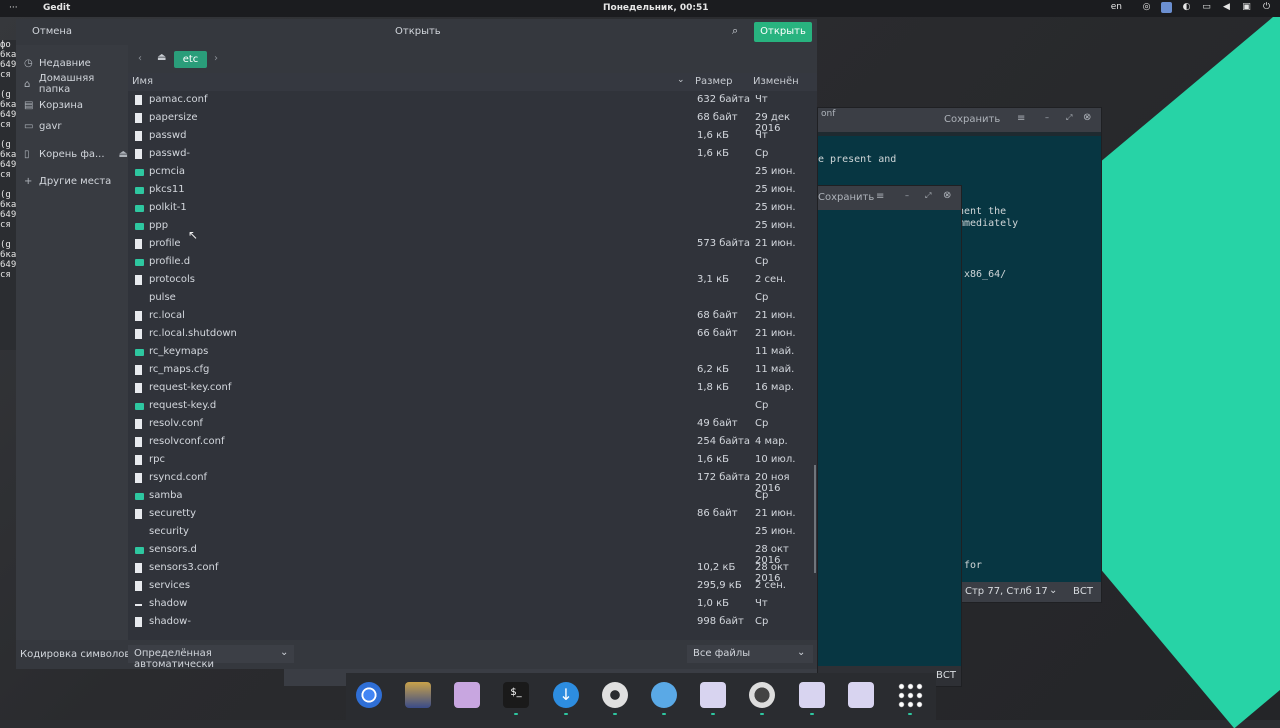 The width and height of the screenshot is (1280, 728). I want to click on encoding-label: Кодировка символов:, so click(77, 654).